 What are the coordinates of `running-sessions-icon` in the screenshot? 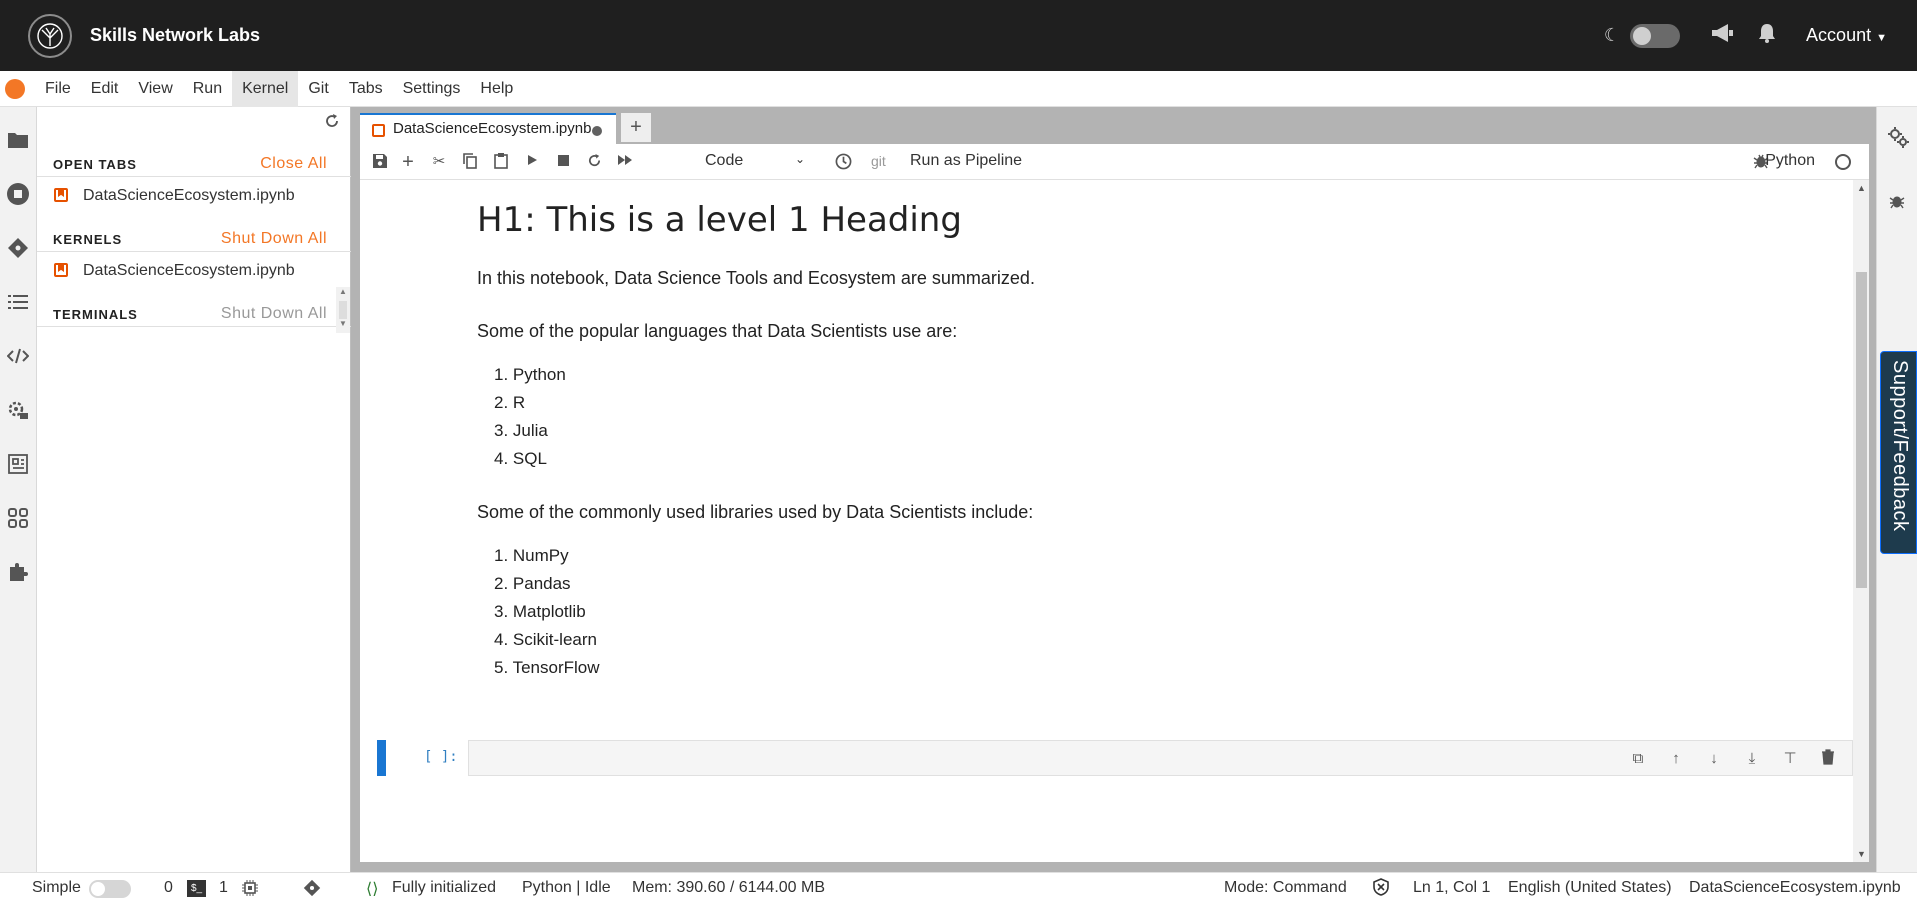 It's located at (18, 194).